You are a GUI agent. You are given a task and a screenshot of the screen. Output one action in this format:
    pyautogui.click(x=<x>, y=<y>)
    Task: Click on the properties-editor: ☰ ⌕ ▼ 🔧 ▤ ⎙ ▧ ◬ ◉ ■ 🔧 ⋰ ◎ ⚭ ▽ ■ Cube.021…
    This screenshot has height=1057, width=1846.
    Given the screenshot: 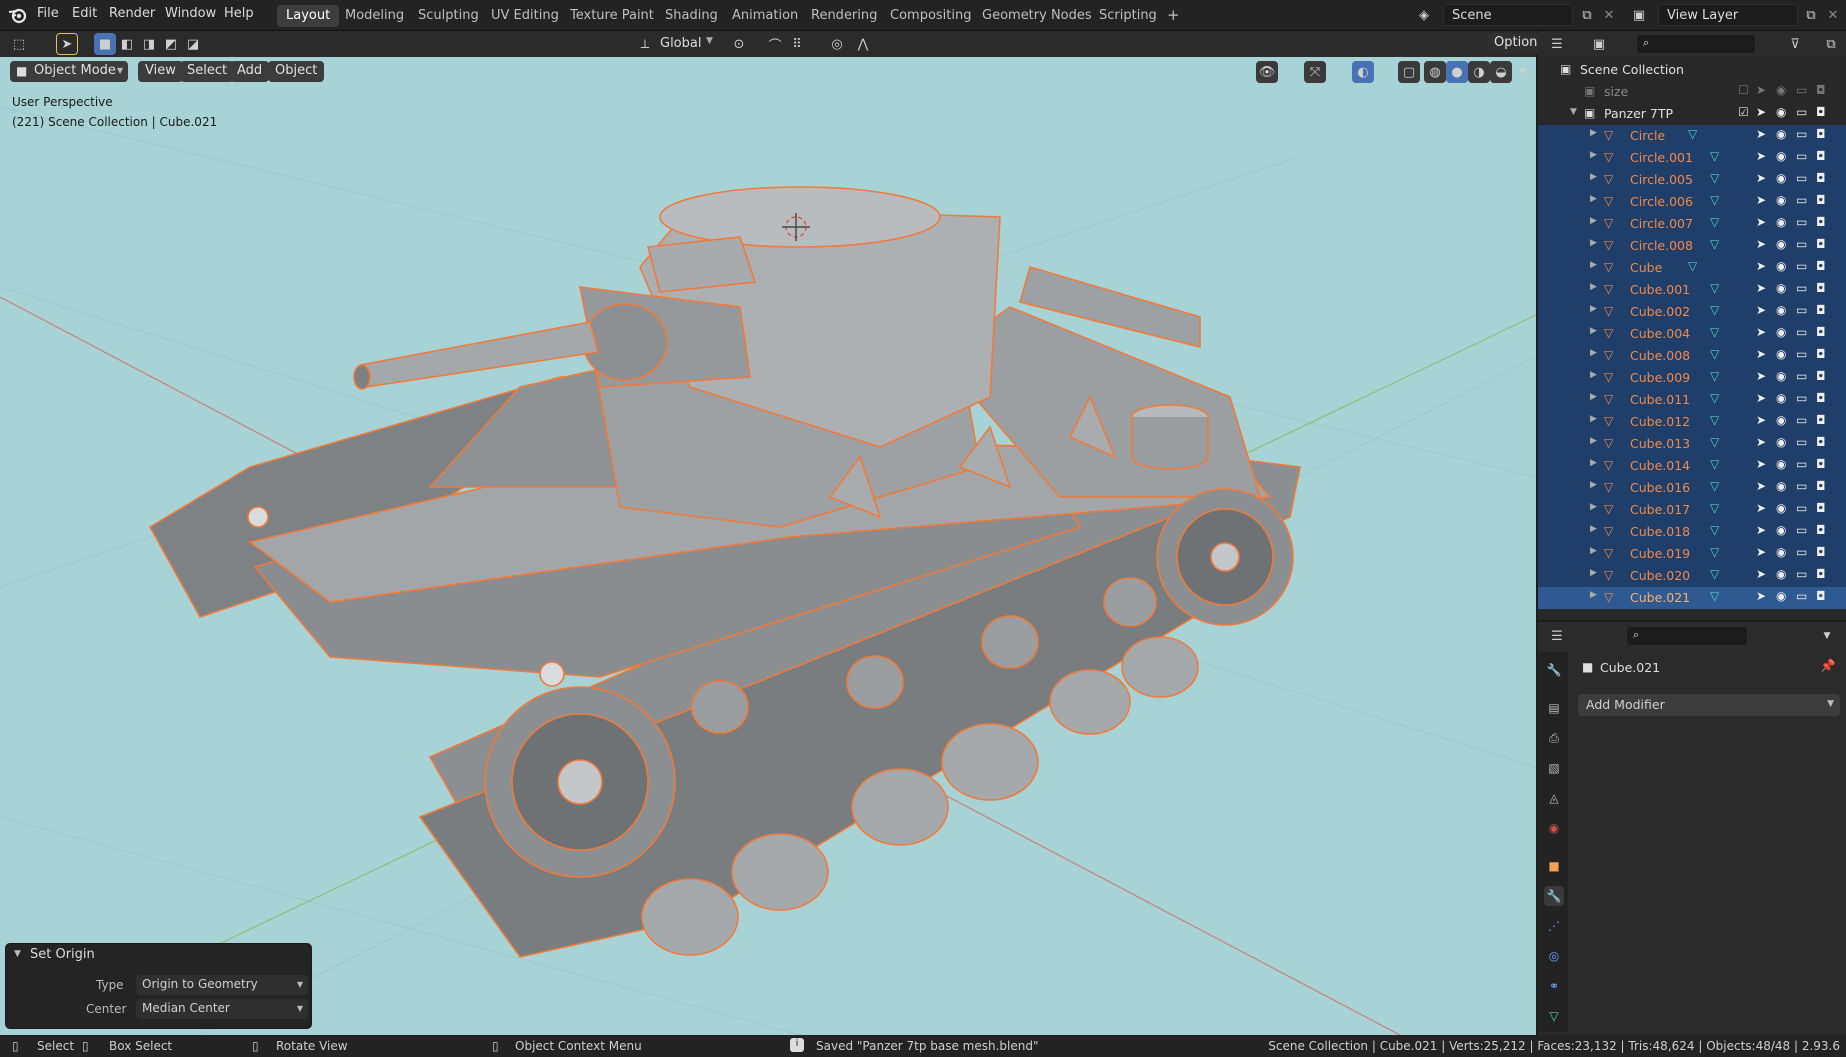 What is the action you would take?
    pyautogui.click(x=1692, y=828)
    